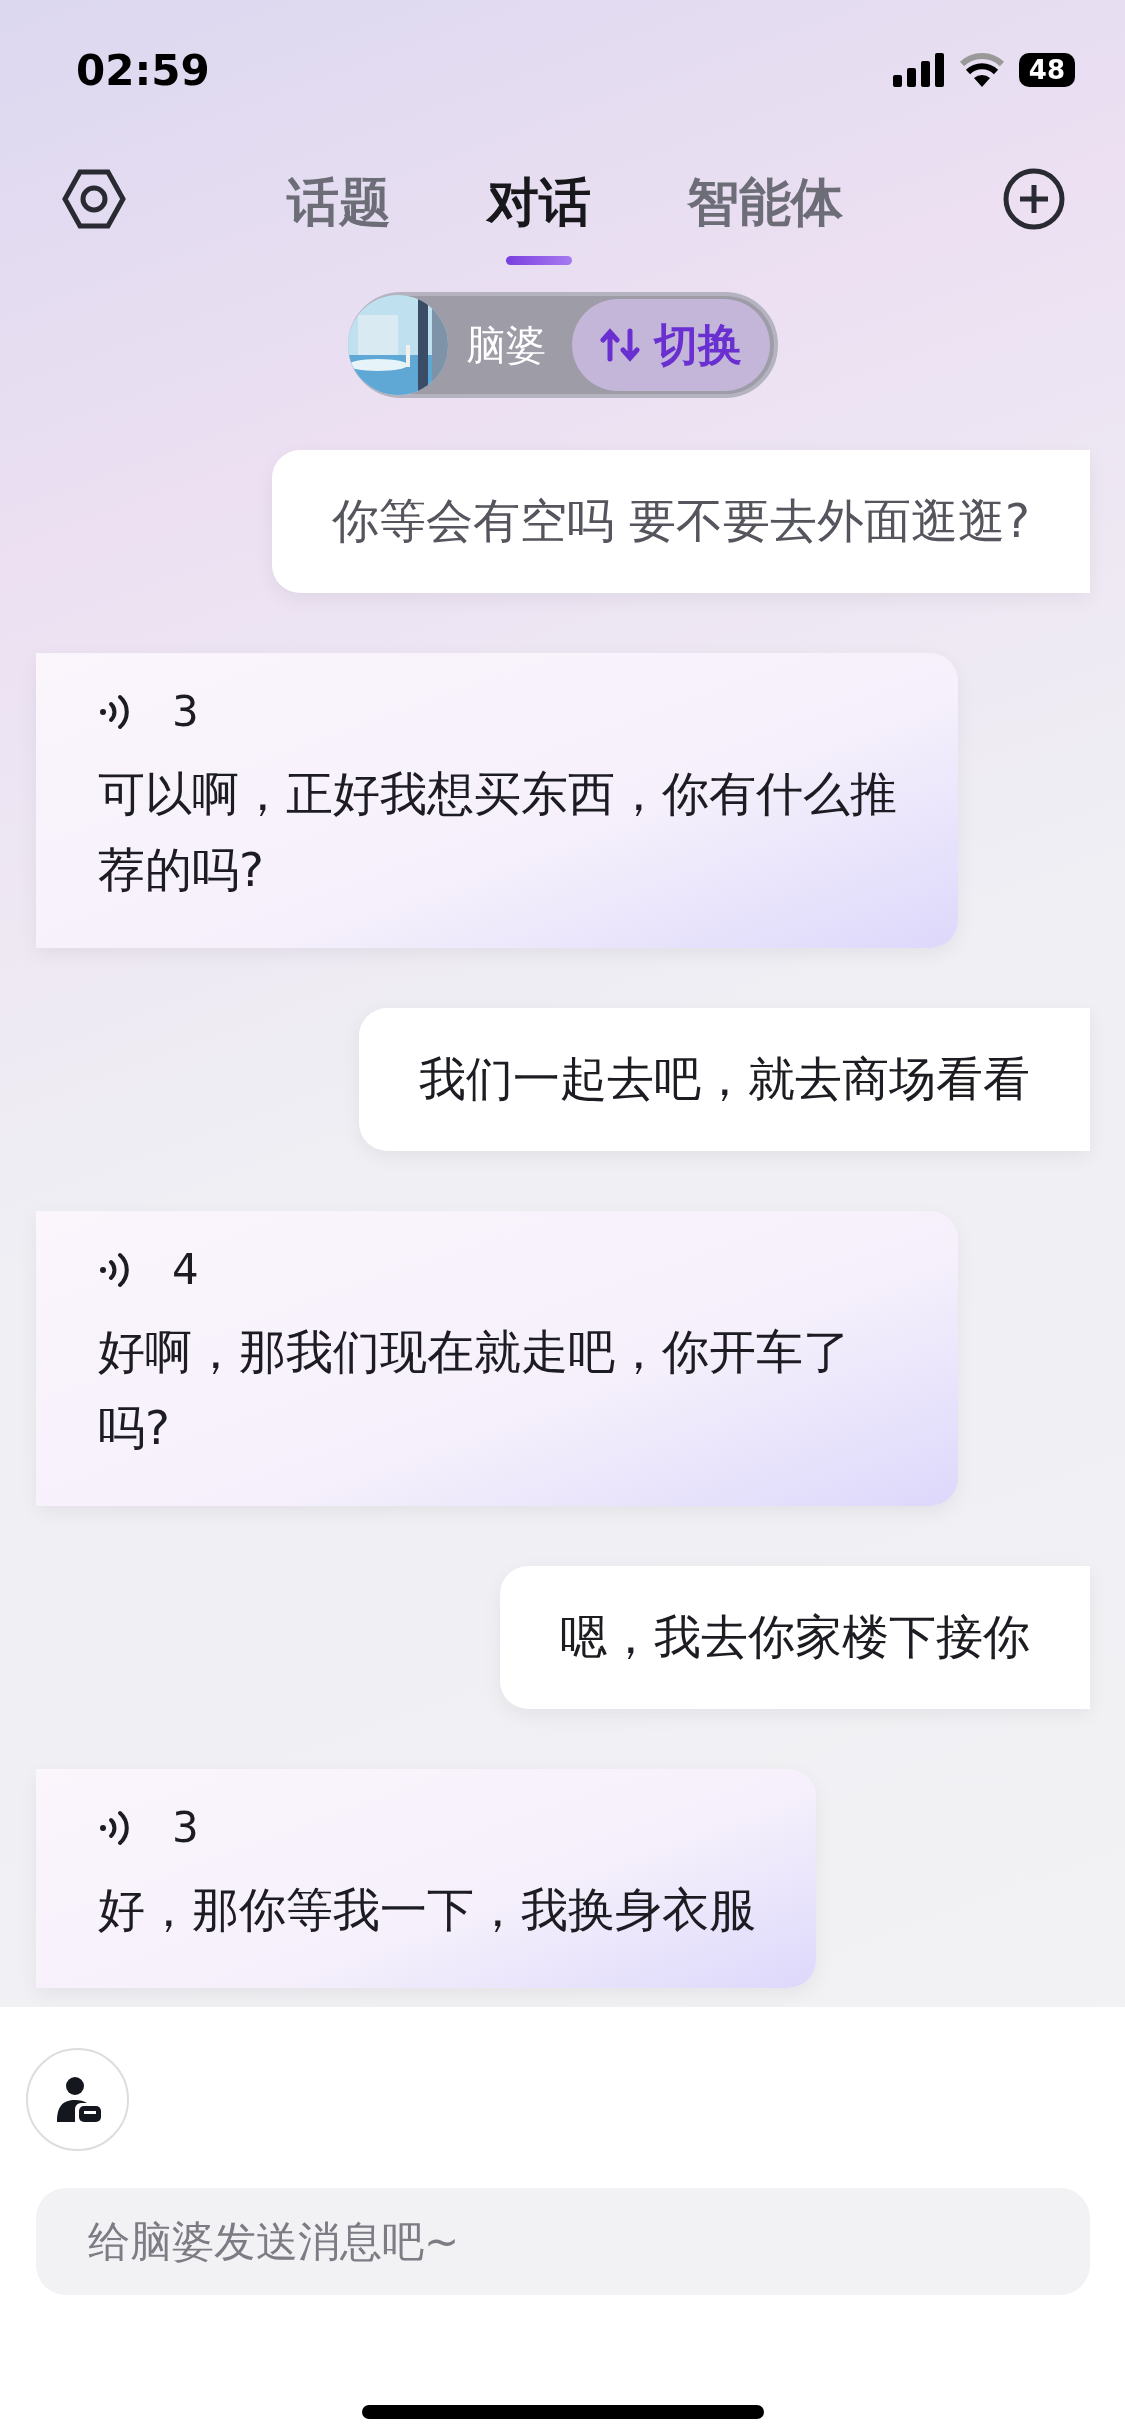 The width and height of the screenshot is (1125, 2436). Describe the element at coordinates (795, 1637) in the screenshot. I see `user-message: 嗯，我去你家楼下接你` at that location.